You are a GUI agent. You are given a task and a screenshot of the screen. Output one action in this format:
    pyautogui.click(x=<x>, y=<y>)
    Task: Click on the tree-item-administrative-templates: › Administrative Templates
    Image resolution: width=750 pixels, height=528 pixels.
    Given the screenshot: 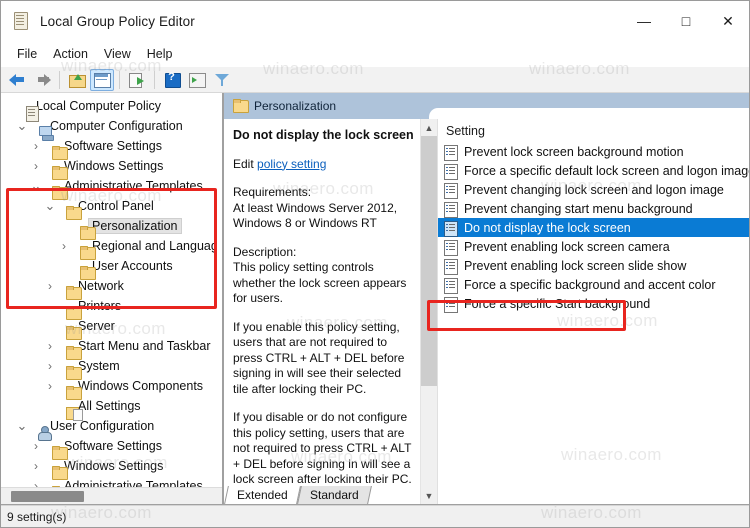 What is the action you would take?
    pyautogui.click(x=111, y=481)
    